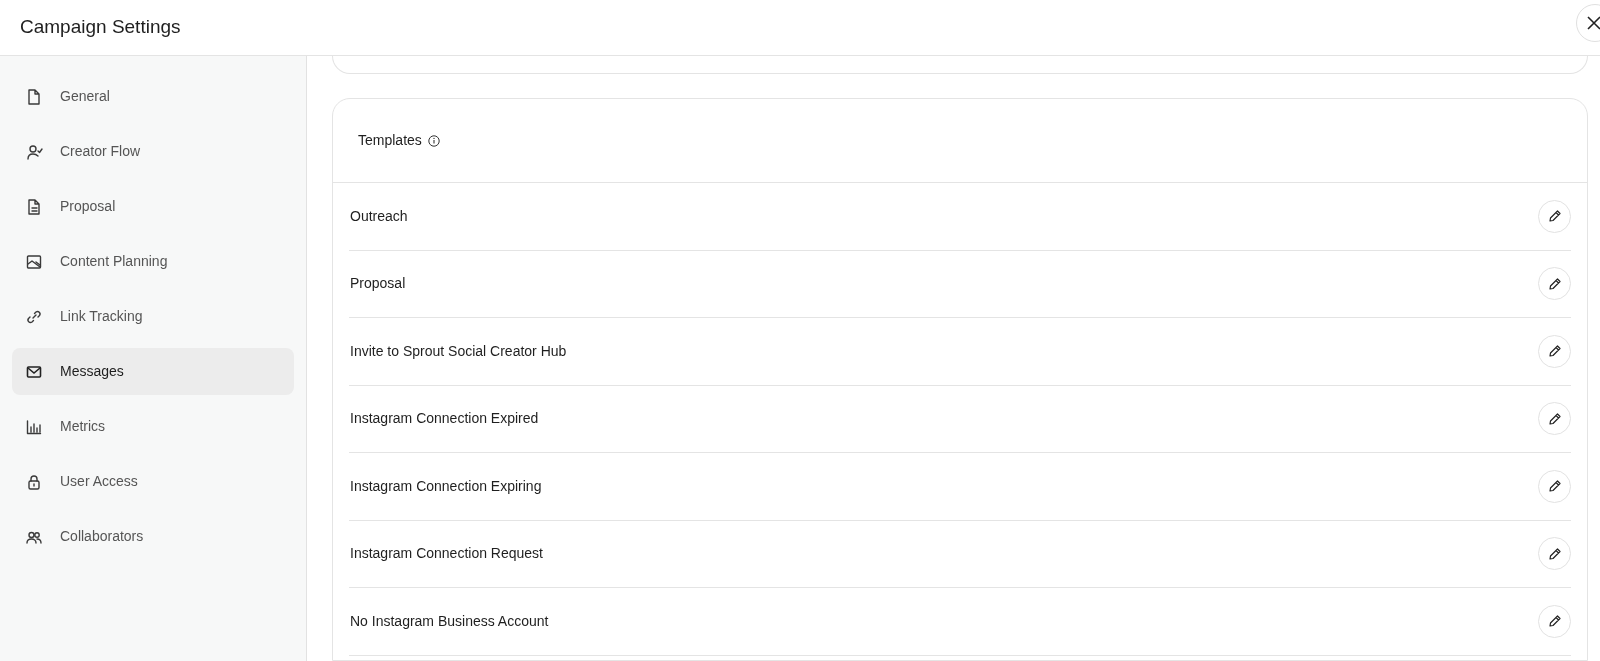 This screenshot has height=661, width=1600. What do you see at coordinates (153, 426) in the screenshot?
I see `sidebar-item: Metrics` at bounding box center [153, 426].